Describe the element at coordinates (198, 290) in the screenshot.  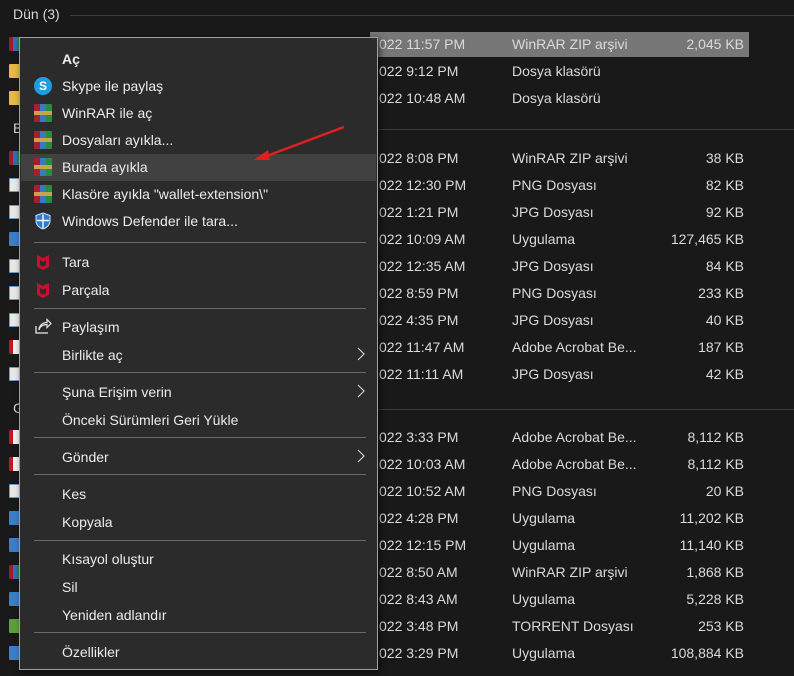
I see `menu-item-mcafee-shred: Parçala` at that location.